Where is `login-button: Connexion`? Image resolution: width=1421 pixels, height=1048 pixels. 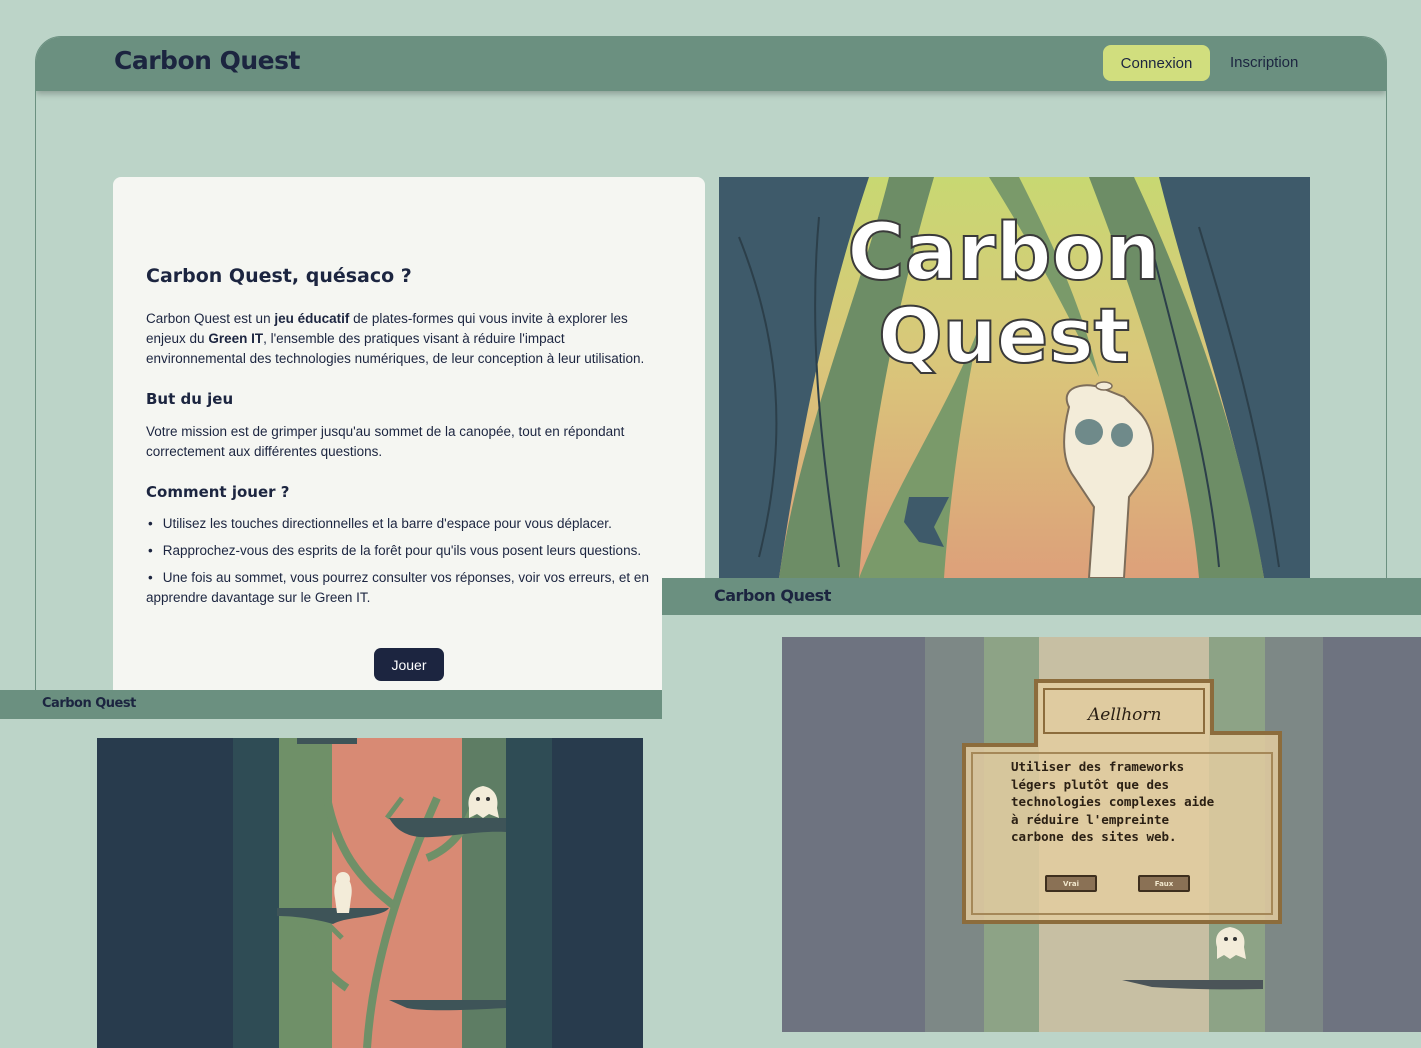 login-button: Connexion is located at coordinates (1156, 63).